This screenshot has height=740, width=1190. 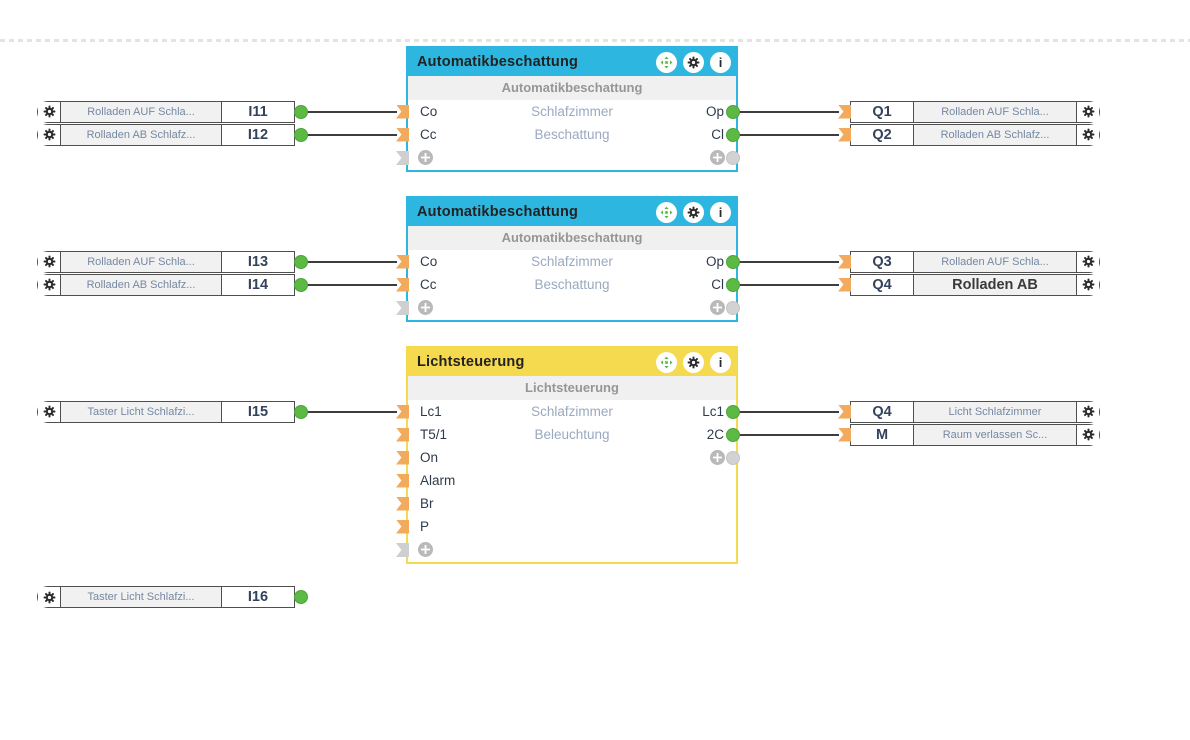 I want to click on input-reference: Rolladen AB Schlafz... I14, so click(x=166, y=284).